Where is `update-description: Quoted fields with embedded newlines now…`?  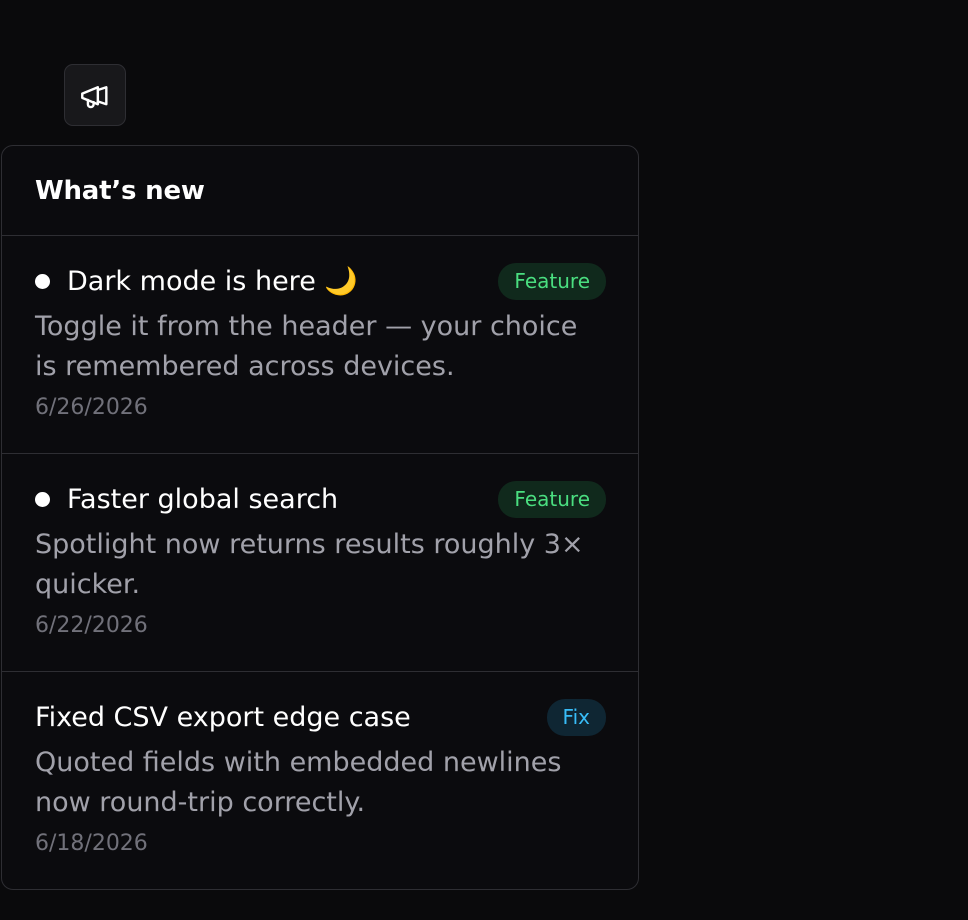
update-description: Quoted fields with embedded newlines now… is located at coordinates (298, 782).